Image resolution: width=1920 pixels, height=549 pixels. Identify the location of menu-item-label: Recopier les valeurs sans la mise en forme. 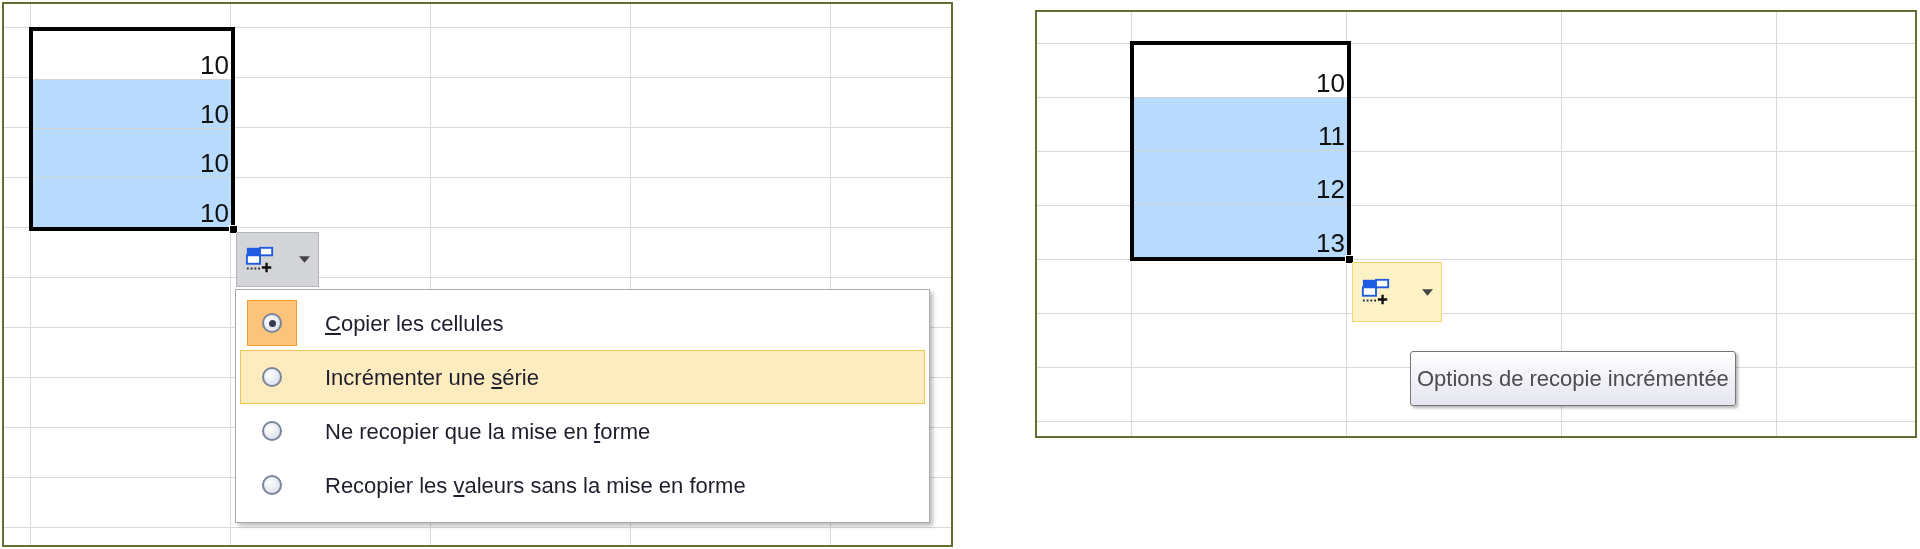
(535, 485).